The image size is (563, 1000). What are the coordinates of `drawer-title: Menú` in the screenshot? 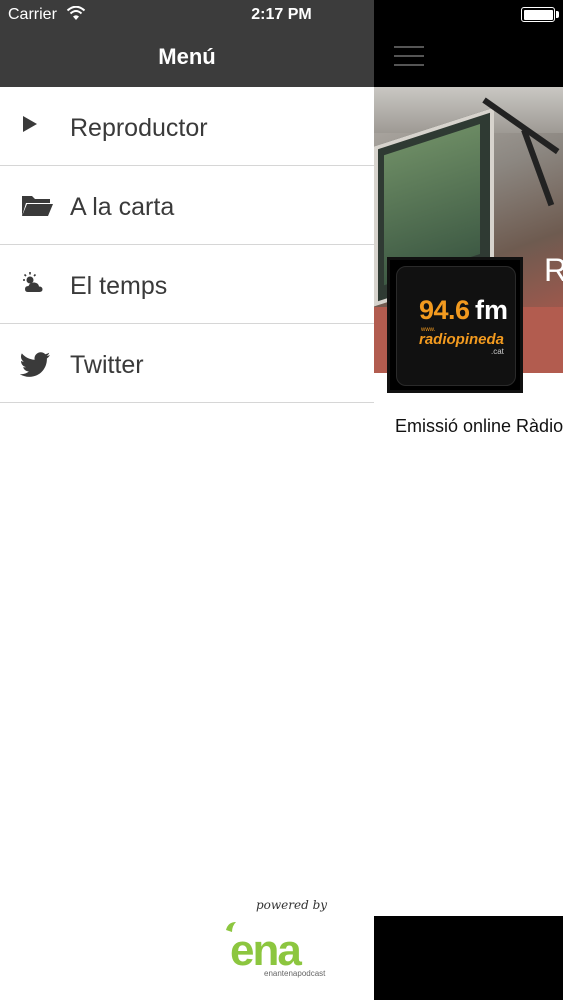 It's located at (187, 56).